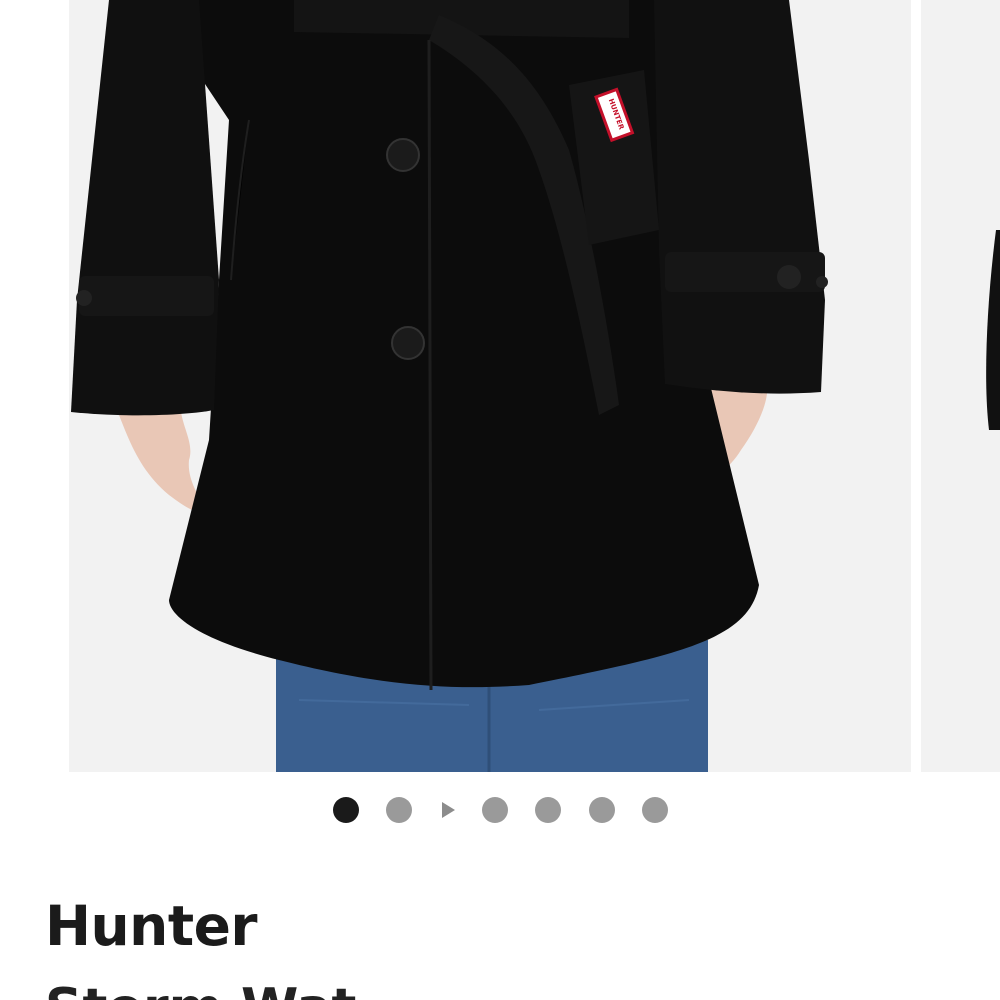 This screenshot has width=1000, height=1000. Describe the element at coordinates (161, 461) in the screenshot. I see `left-hand` at that location.